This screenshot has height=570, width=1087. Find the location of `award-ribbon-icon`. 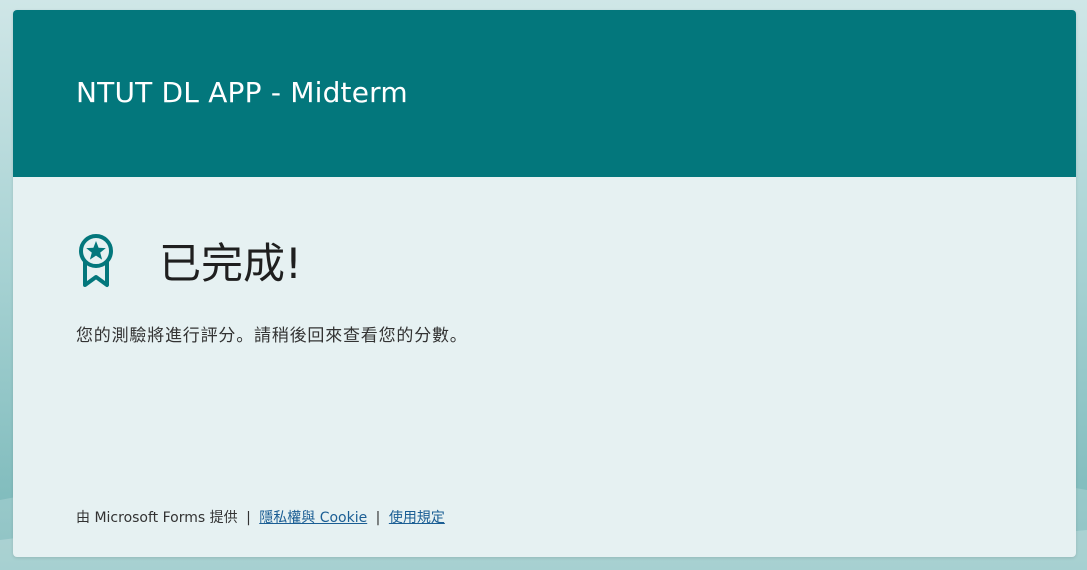

award-ribbon-icon is located at coordinates (108, 260).